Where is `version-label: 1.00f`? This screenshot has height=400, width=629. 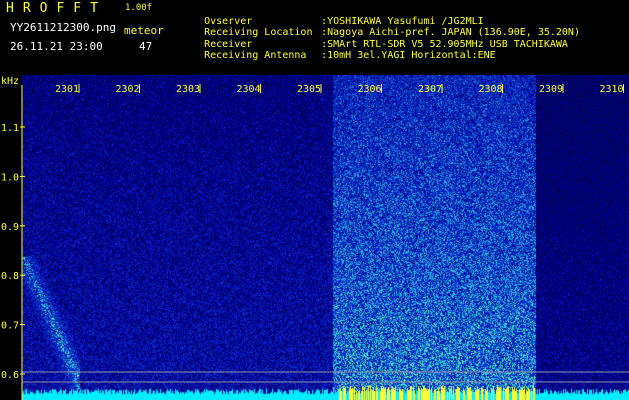
version-label: 1.00f is located at coordinates (139, 8).